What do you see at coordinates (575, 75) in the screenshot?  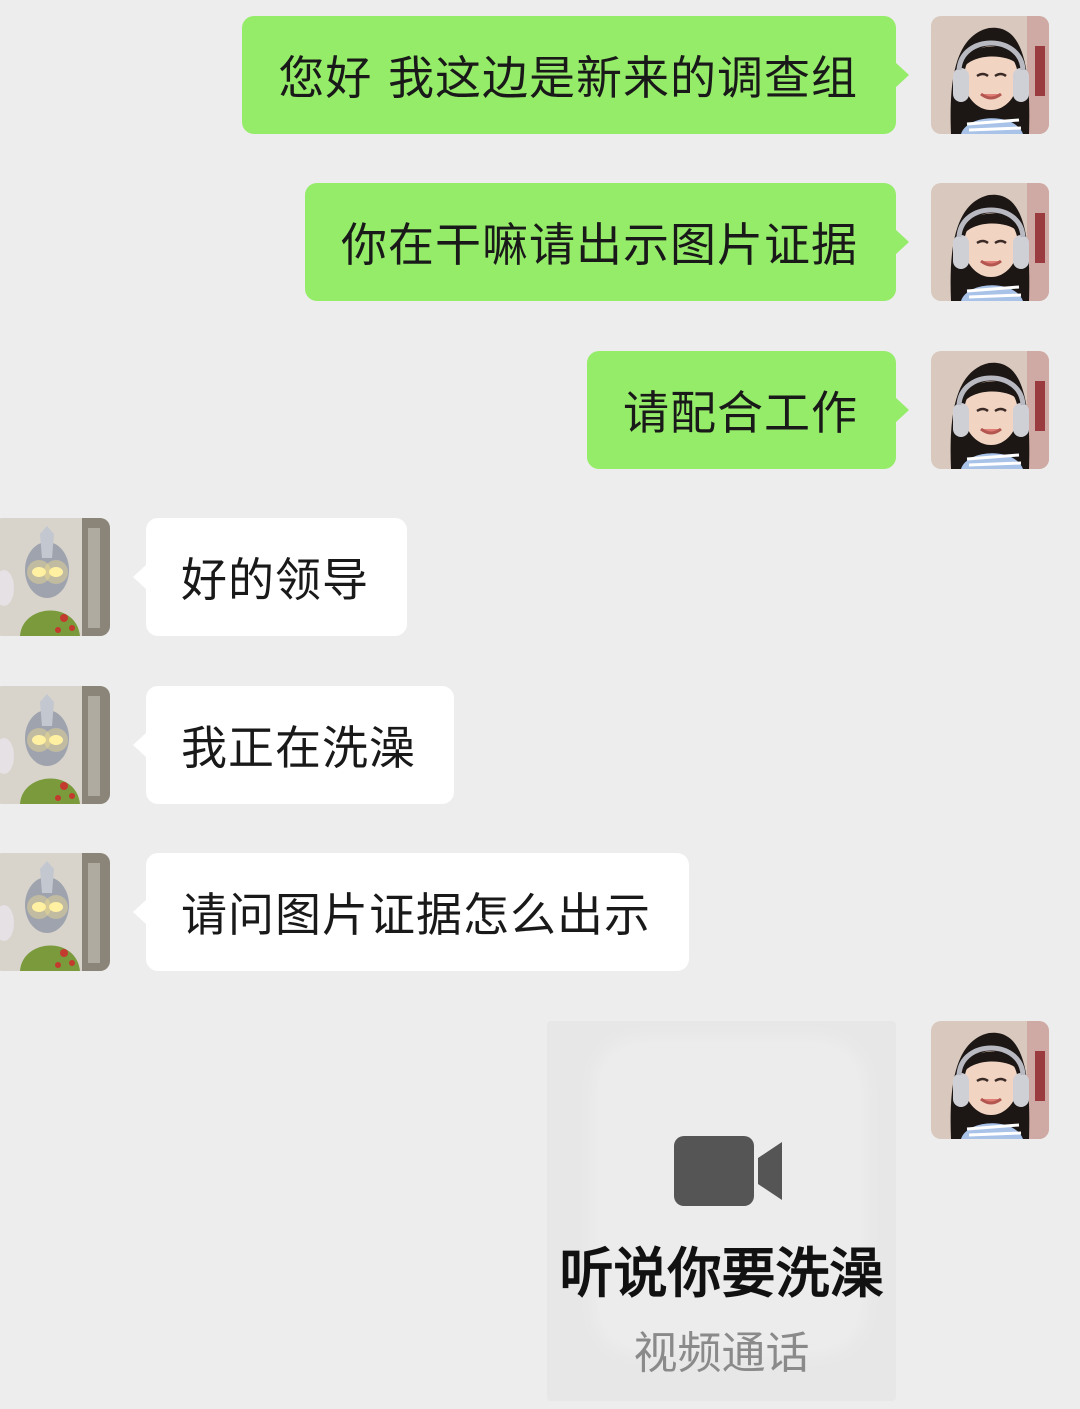 I see `my-message-bubble: 您好 我这边是新来的调查组` at bounding box center [575, 75].